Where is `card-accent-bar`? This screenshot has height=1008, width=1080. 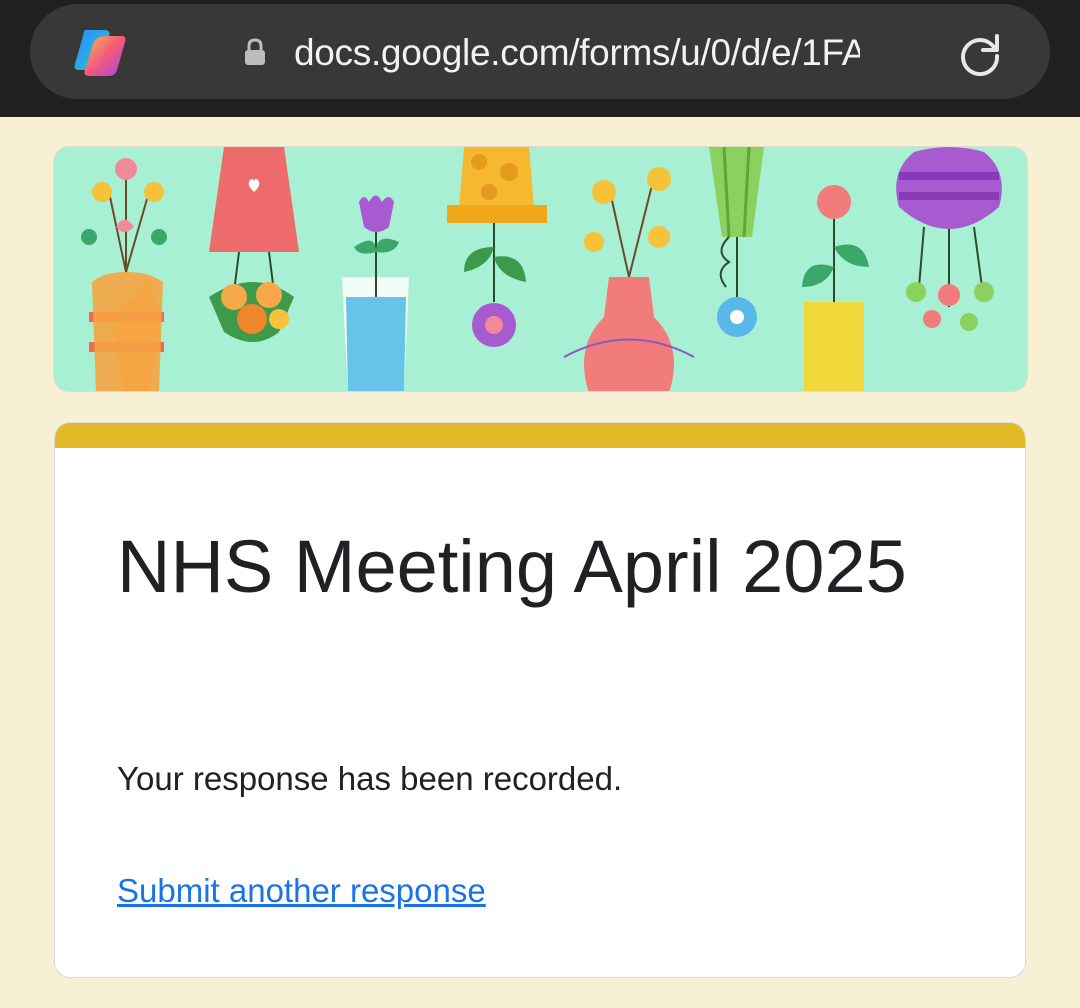
card-accent-bar is located at coordinates (540, 435).